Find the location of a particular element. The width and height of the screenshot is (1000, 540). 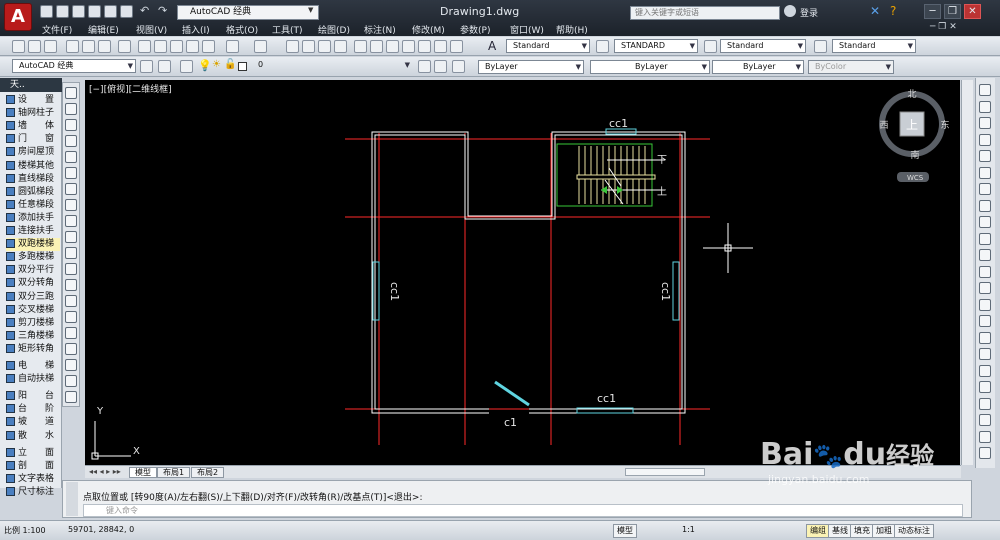

palette-item: 剪刀楼梯 is located at coordinates (33, 323).